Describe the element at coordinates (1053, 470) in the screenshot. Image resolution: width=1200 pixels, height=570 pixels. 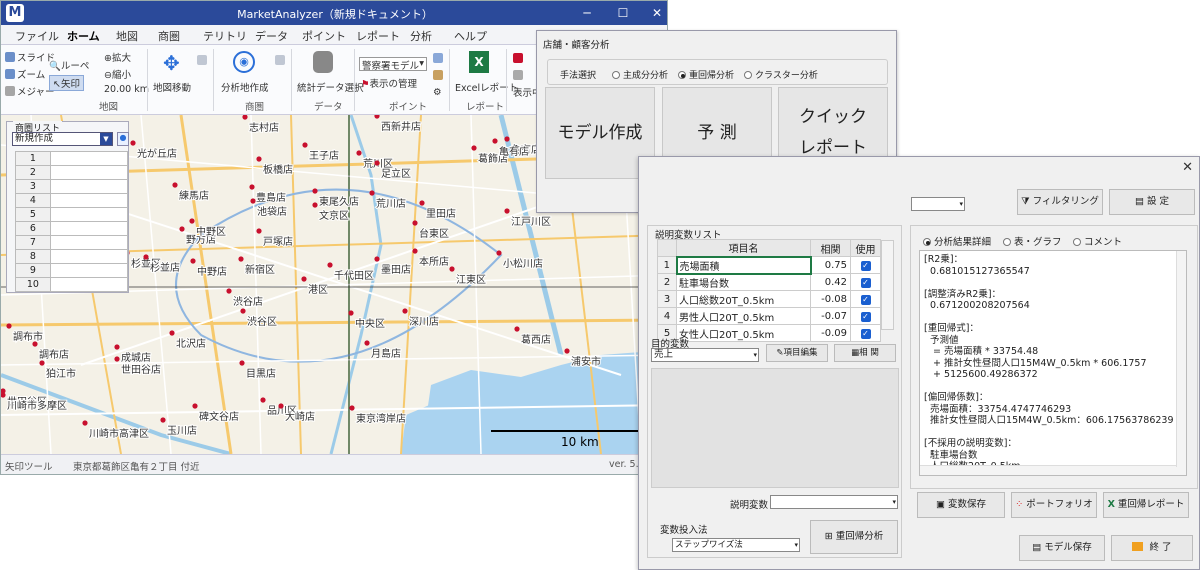
I see `result-hscrollbar` at that location.